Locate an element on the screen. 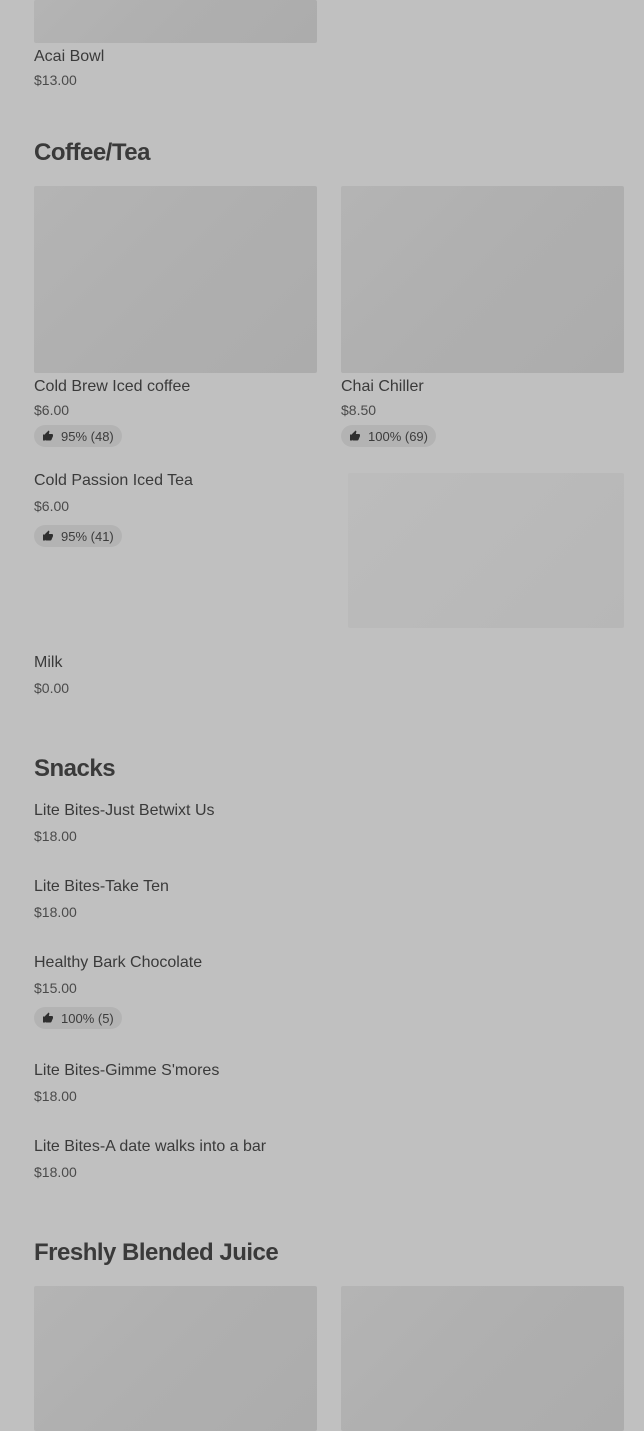 This screenshot has height=1431, width=644. item-name: Lite Bites-Take Ten is located at coordinates (101, 886).